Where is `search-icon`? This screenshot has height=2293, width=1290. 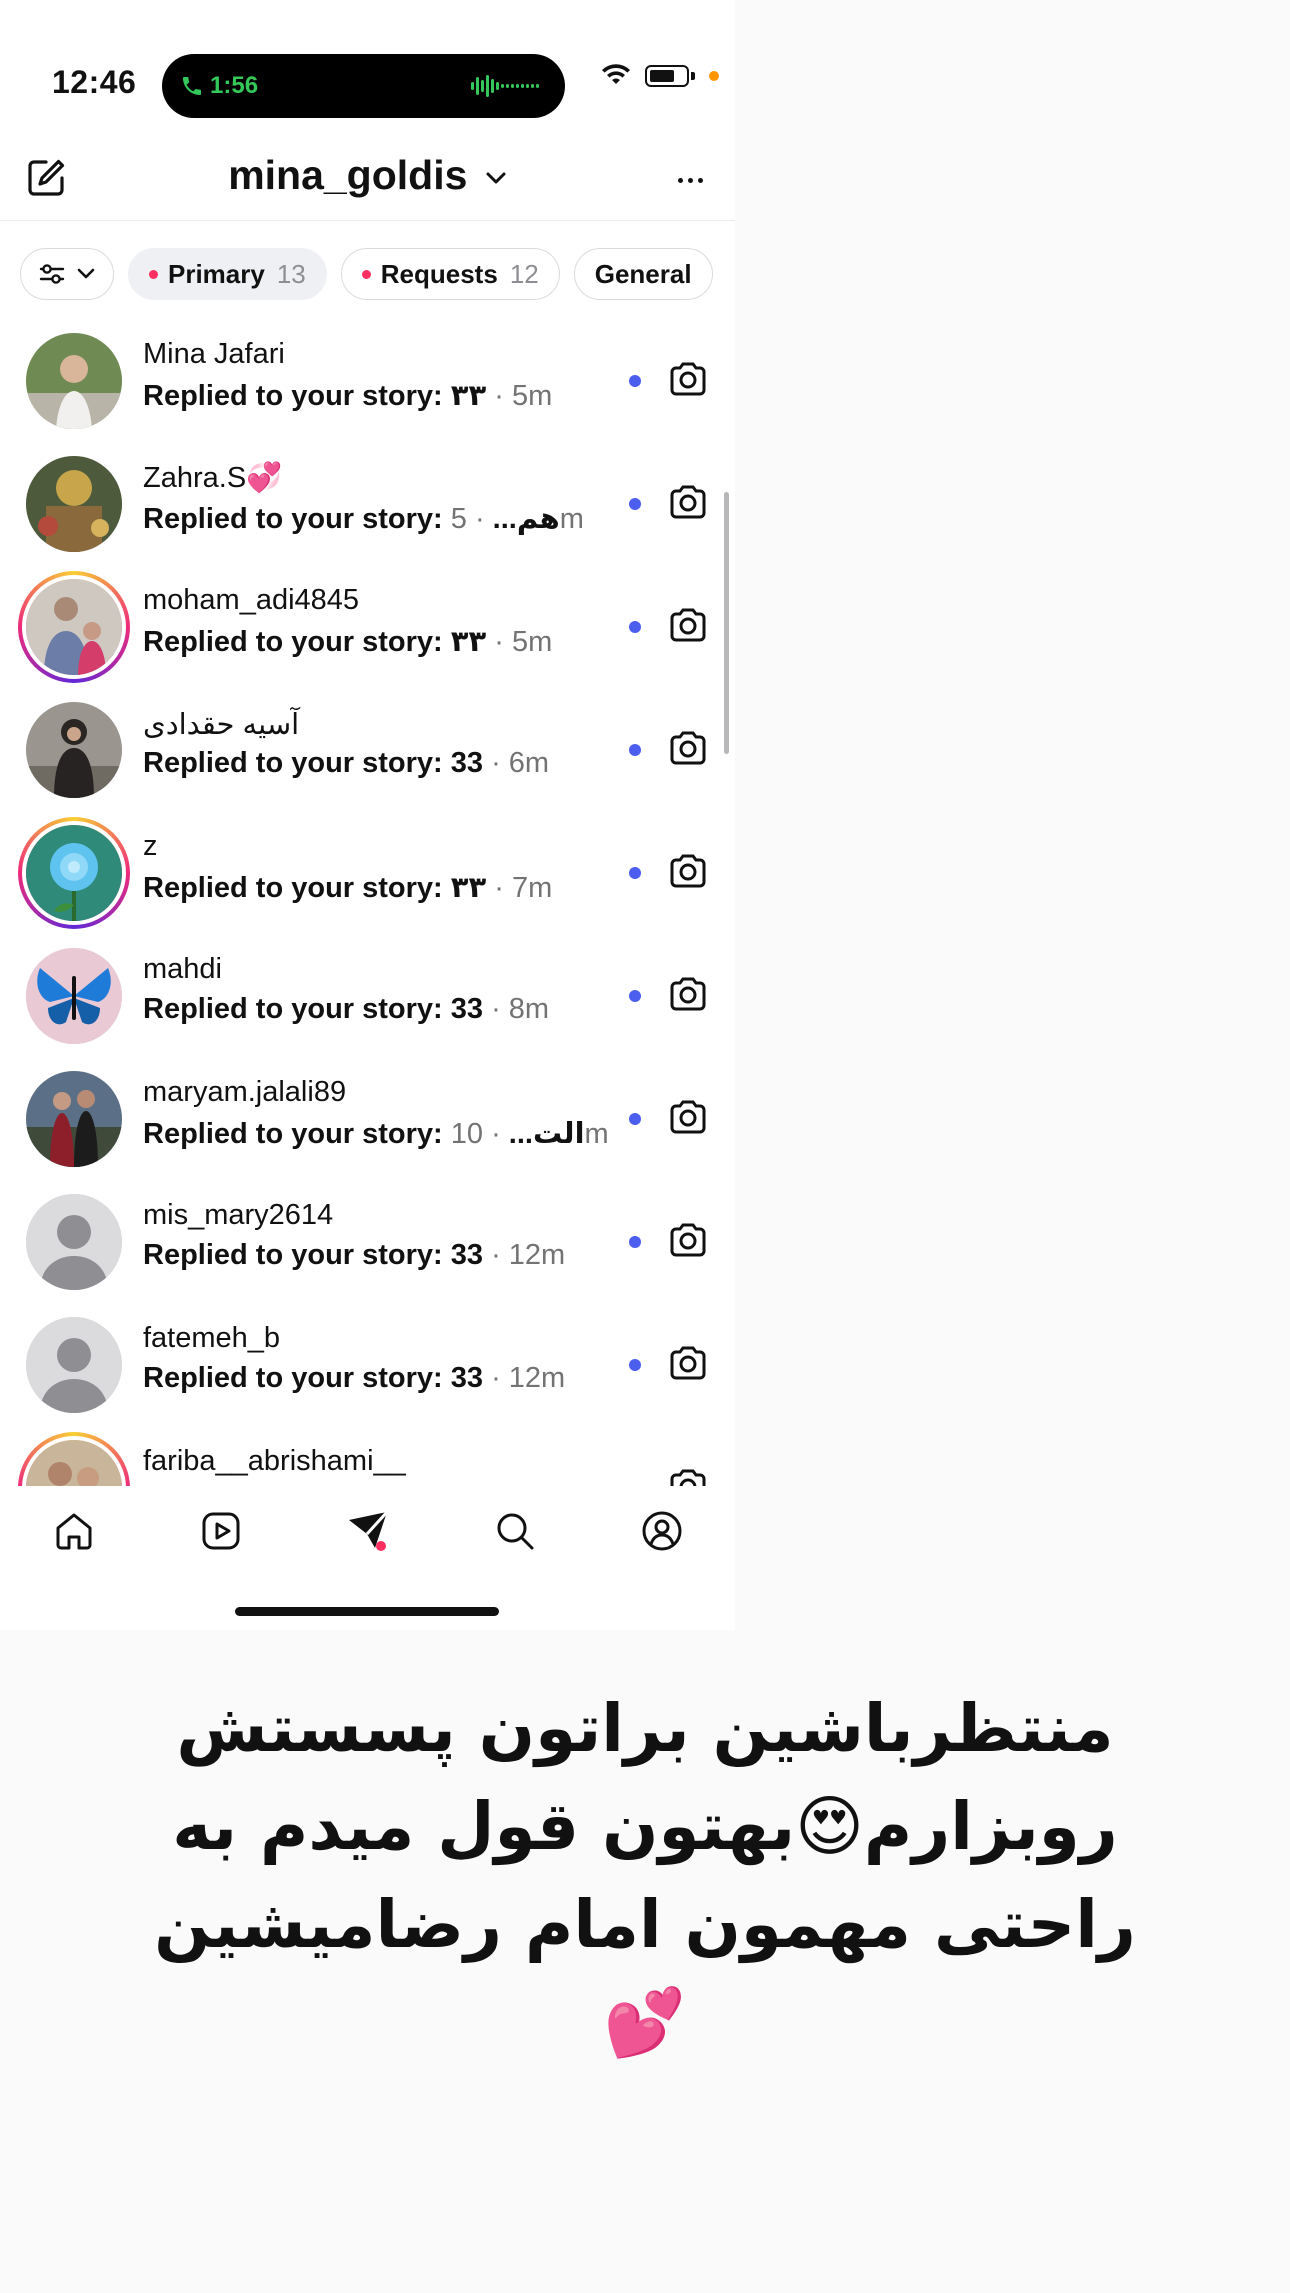 search-icon is located at coordinates (515, 1531).